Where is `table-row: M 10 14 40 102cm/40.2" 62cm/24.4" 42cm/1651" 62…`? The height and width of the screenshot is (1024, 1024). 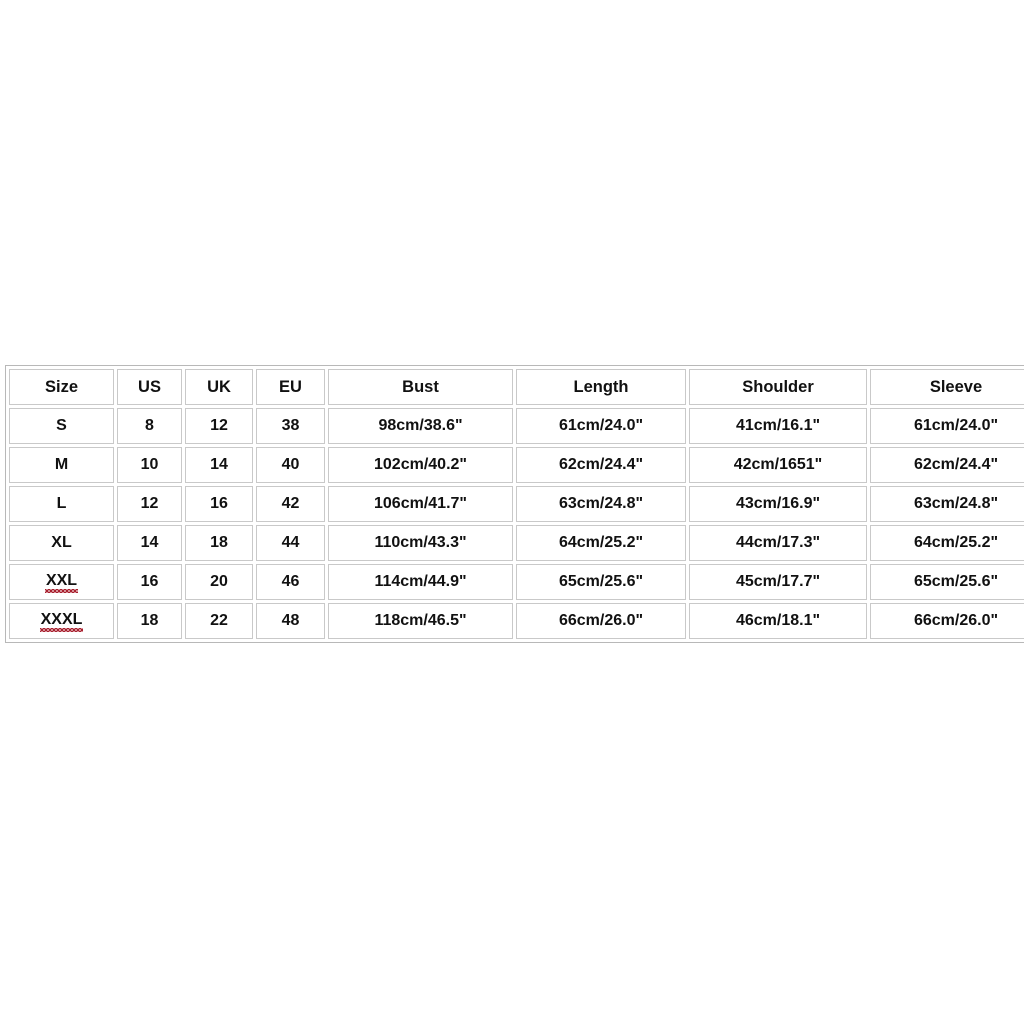 table-row: M 10 14 40 102cm/40.2" 62cm/24.4" 42cm/1651" 62… is located at coordinates (516, 465).